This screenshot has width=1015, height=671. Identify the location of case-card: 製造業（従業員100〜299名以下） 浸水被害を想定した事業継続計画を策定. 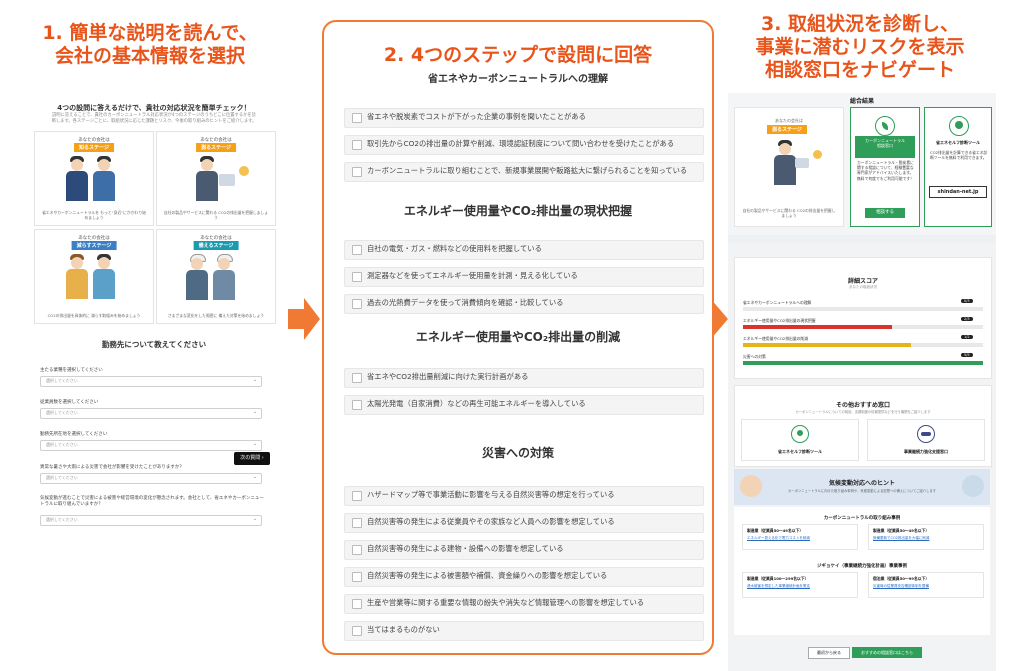
(800, 585).